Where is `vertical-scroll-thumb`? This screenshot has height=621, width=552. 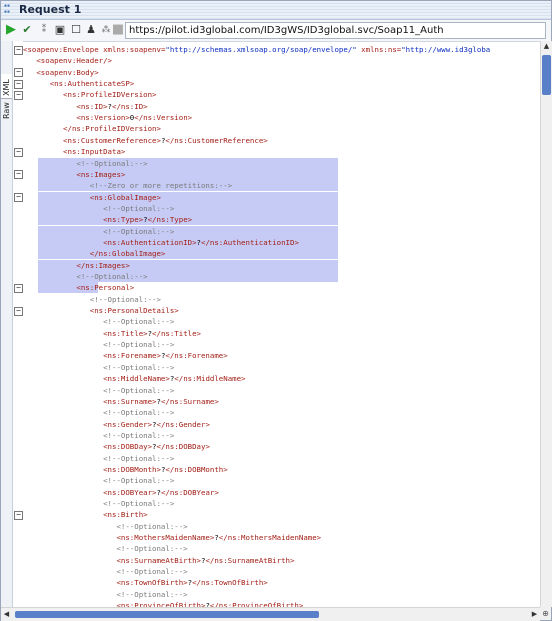
vertical-scroll-thumb is located at coordinates (546, 75).